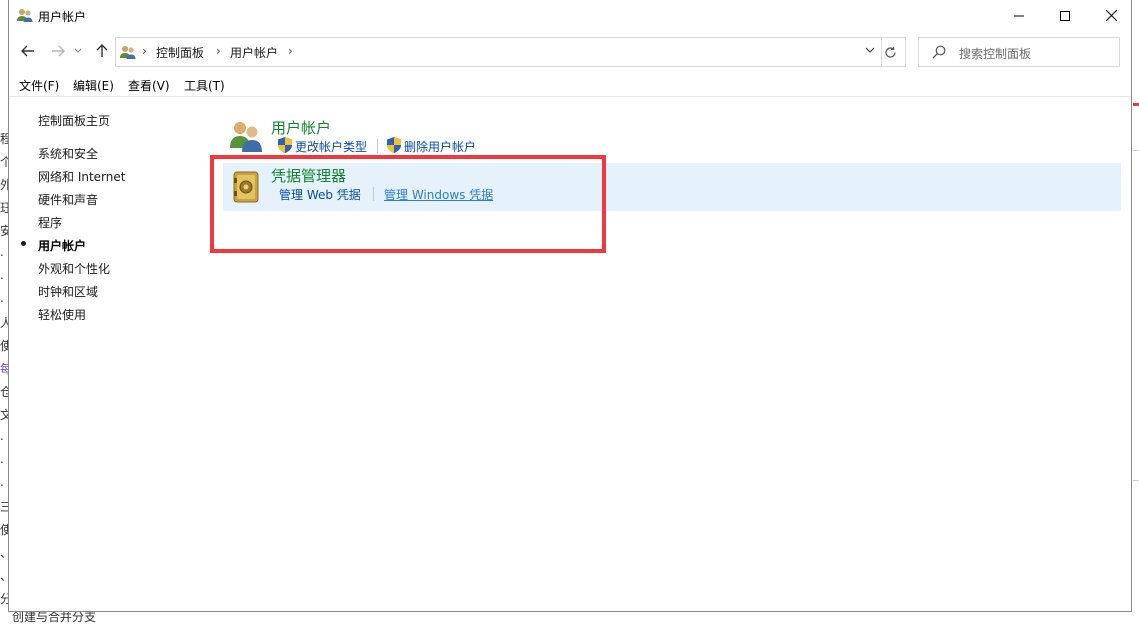 This screenshot has width=1139, height=625. What do you see at coordinates (62, 314) in the screenshot?
I see `sidebar-item-ease-of-access: 轻松使用` at bounding box center [62, 314].